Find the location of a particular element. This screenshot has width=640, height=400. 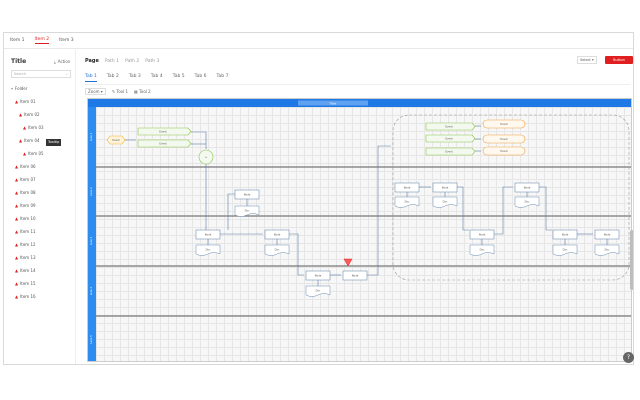

warning-icon is located at coordinates (348, 262).